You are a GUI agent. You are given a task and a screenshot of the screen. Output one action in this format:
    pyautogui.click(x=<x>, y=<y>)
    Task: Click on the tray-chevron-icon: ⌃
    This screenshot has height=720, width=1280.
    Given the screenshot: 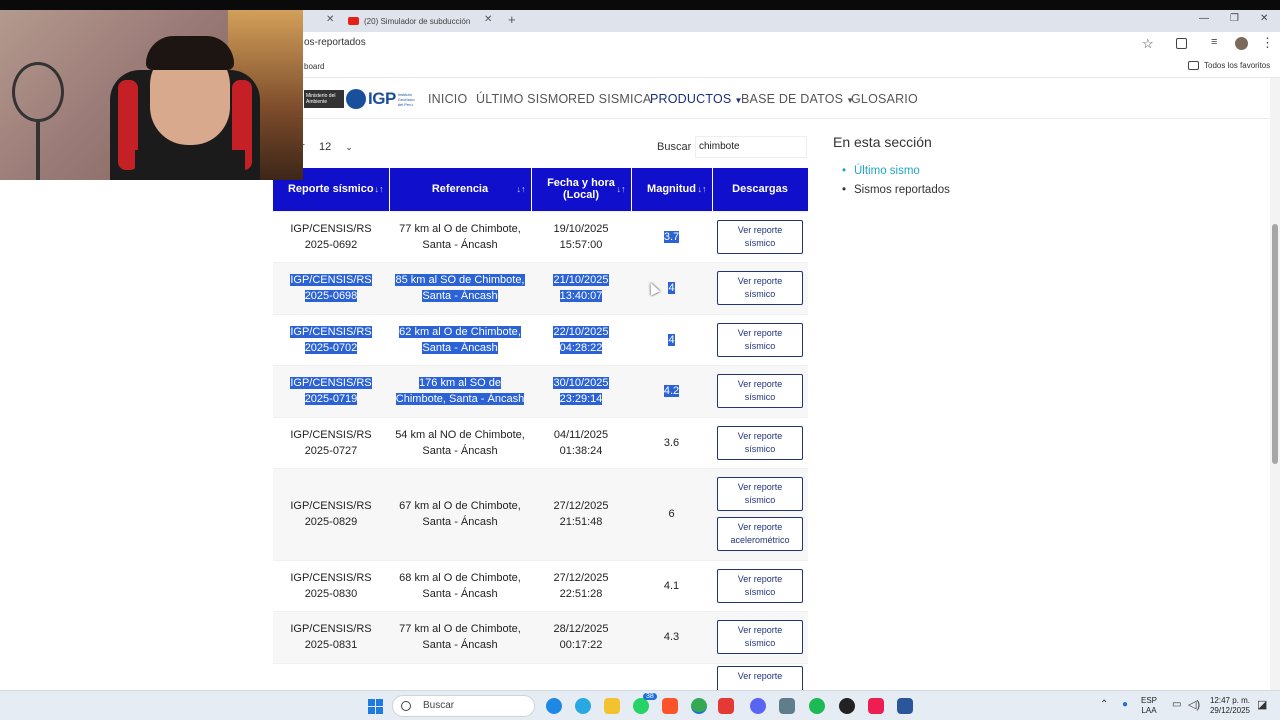 What is the action you would take?
    pyautogui.click(x=1104, y=704)
    